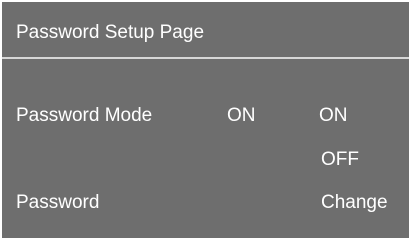  What do you see at coordinates (354, 203) in the screenshot?
I see `change-password-button: Change` at bounding box center [354, 203].